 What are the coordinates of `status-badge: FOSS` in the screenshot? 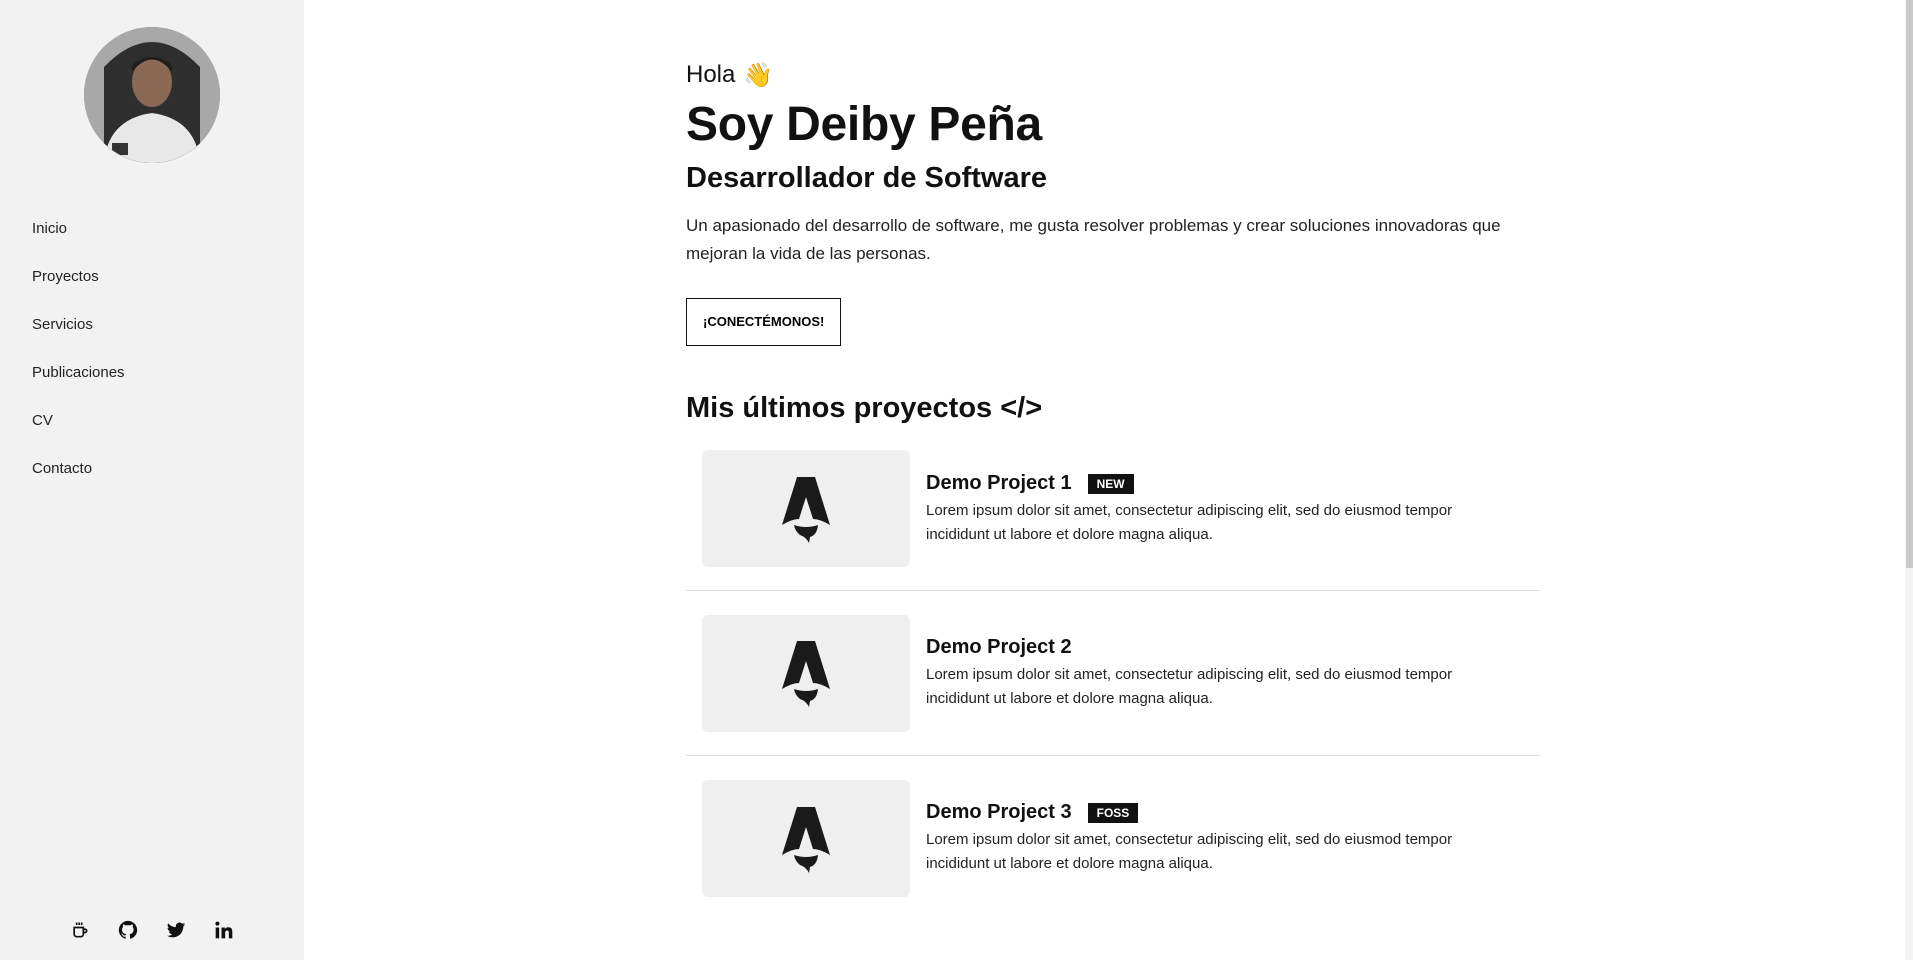 It's located at (1113, 812).